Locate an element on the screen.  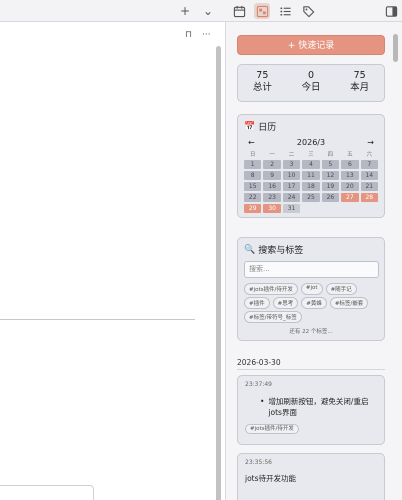
tag-chip: #思考 is located at coordinates (285, 303).